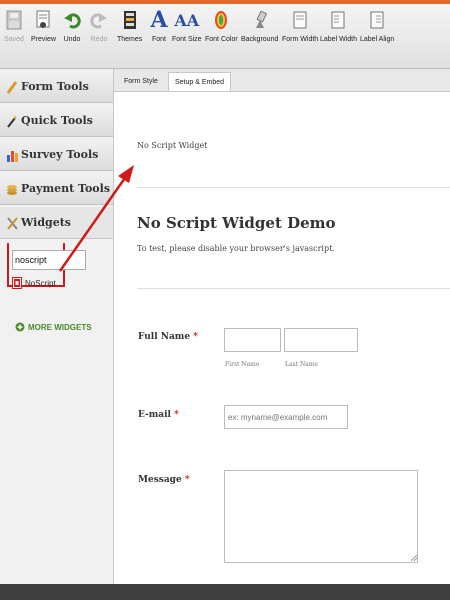  What do you see at coordinates (12, 155) in the screenshot?
I see `bar-chart-icon` at bounding box center [12, 155].